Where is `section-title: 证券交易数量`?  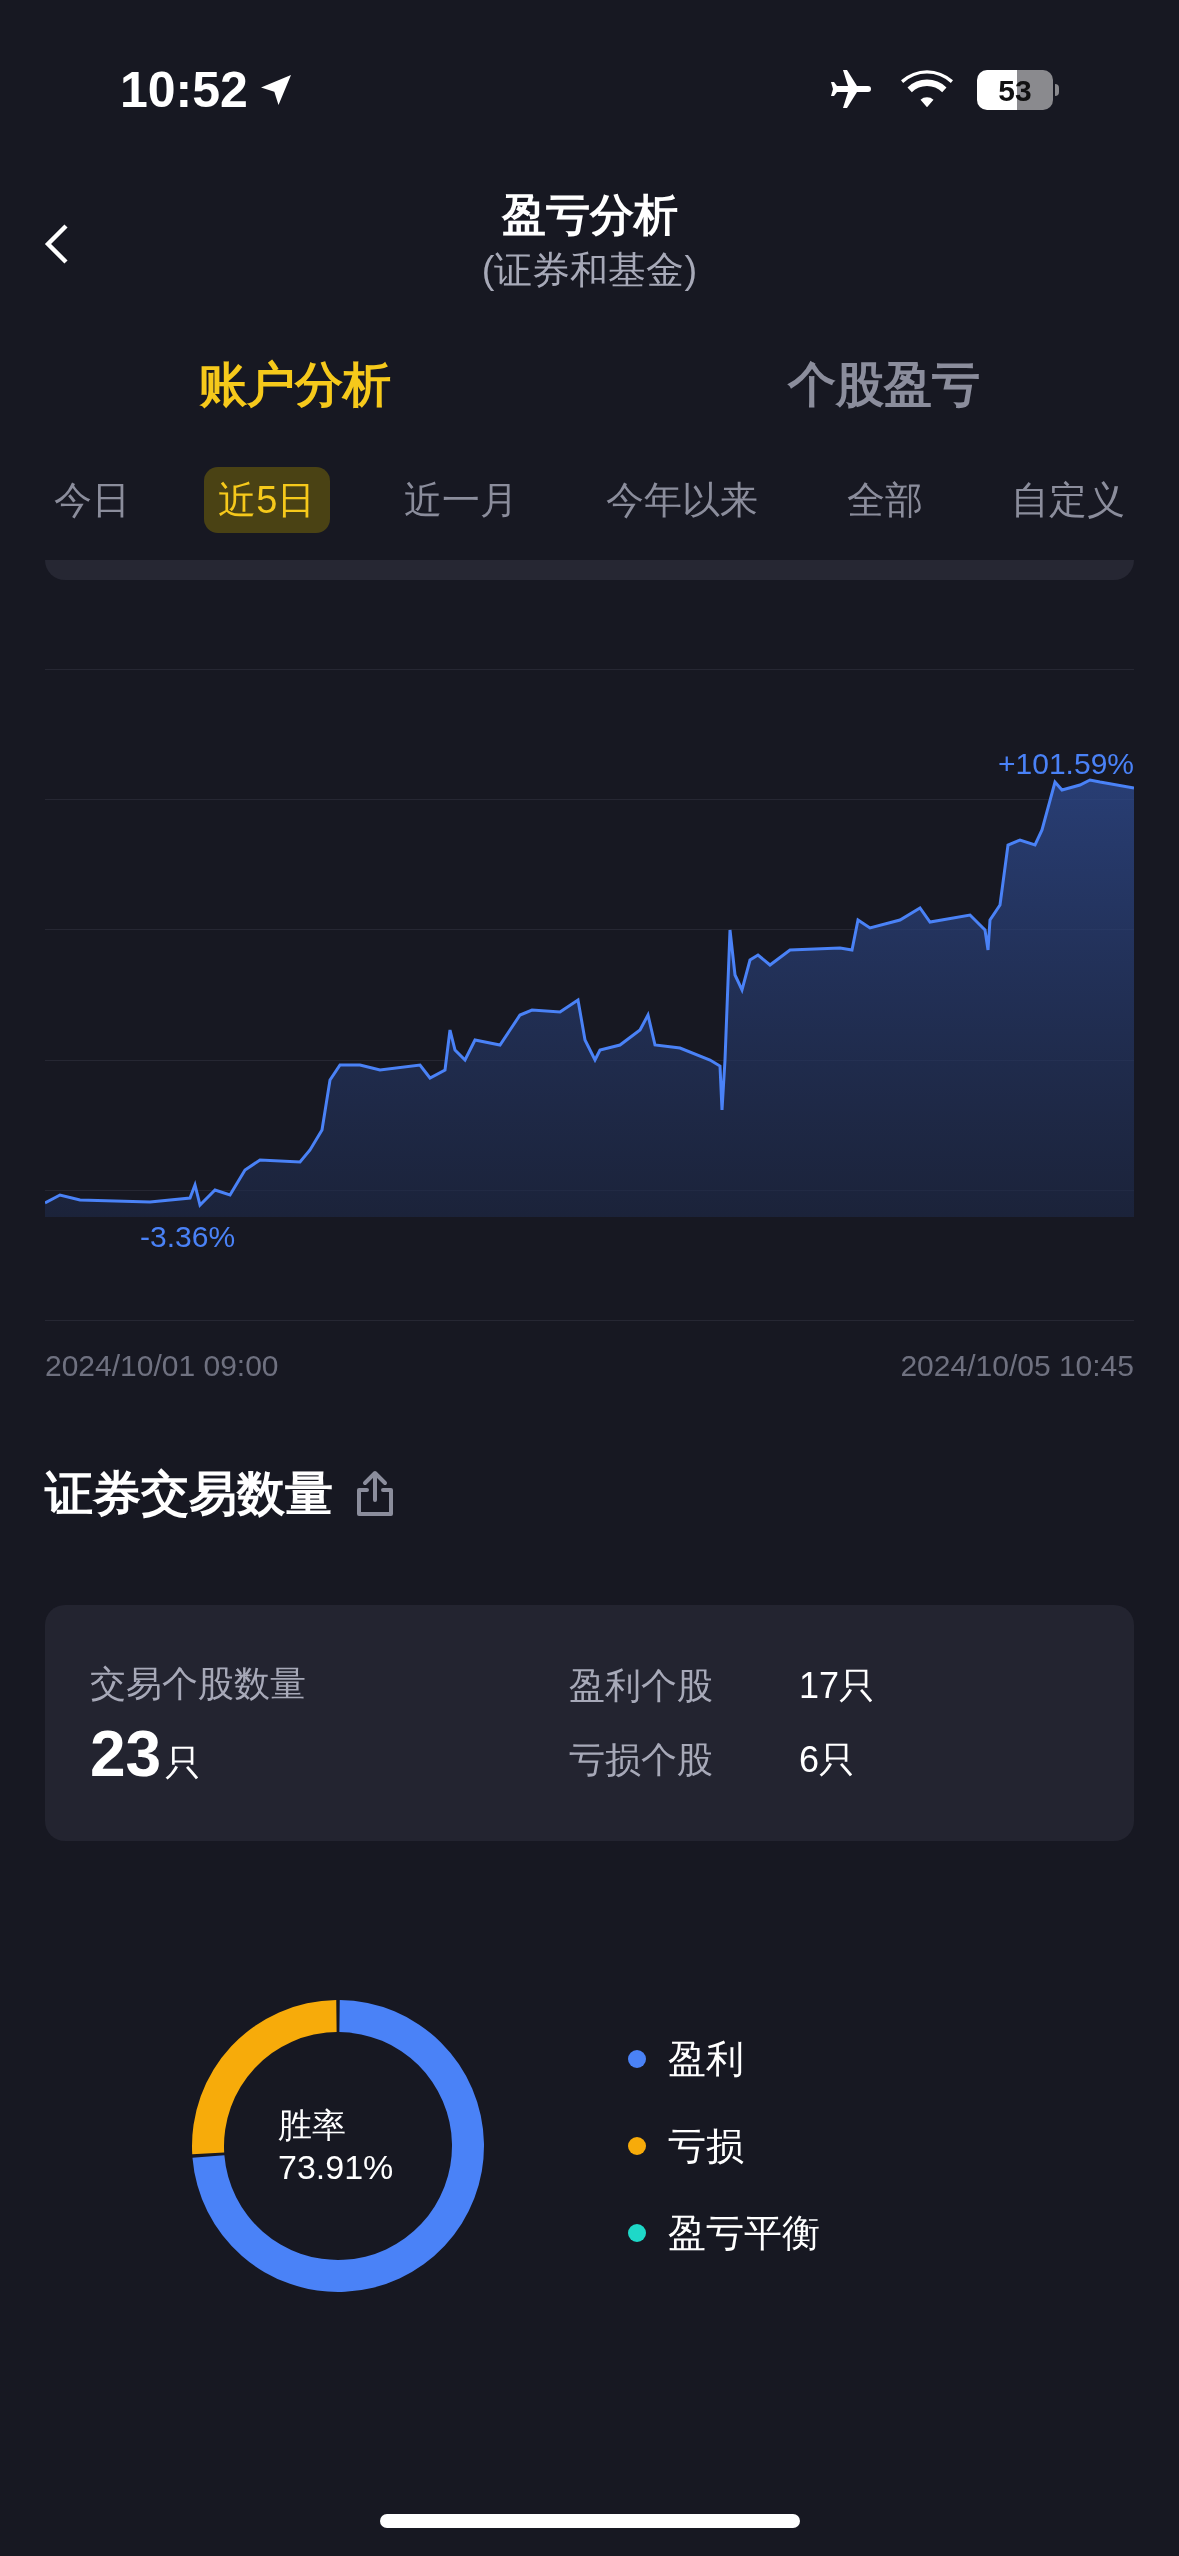 section-title: 证券交易数量 is located at coordinates (189, 1494).